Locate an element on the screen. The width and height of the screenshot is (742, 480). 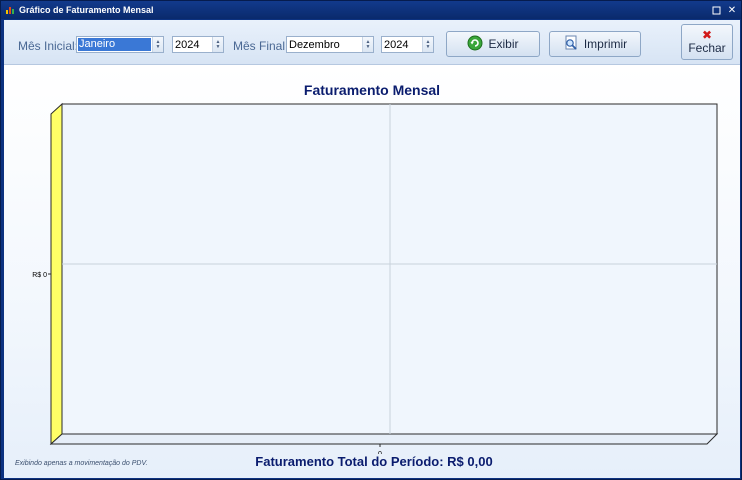
start-year-select: 2024 ▲ ▼ is located at coordinates (198, 44).